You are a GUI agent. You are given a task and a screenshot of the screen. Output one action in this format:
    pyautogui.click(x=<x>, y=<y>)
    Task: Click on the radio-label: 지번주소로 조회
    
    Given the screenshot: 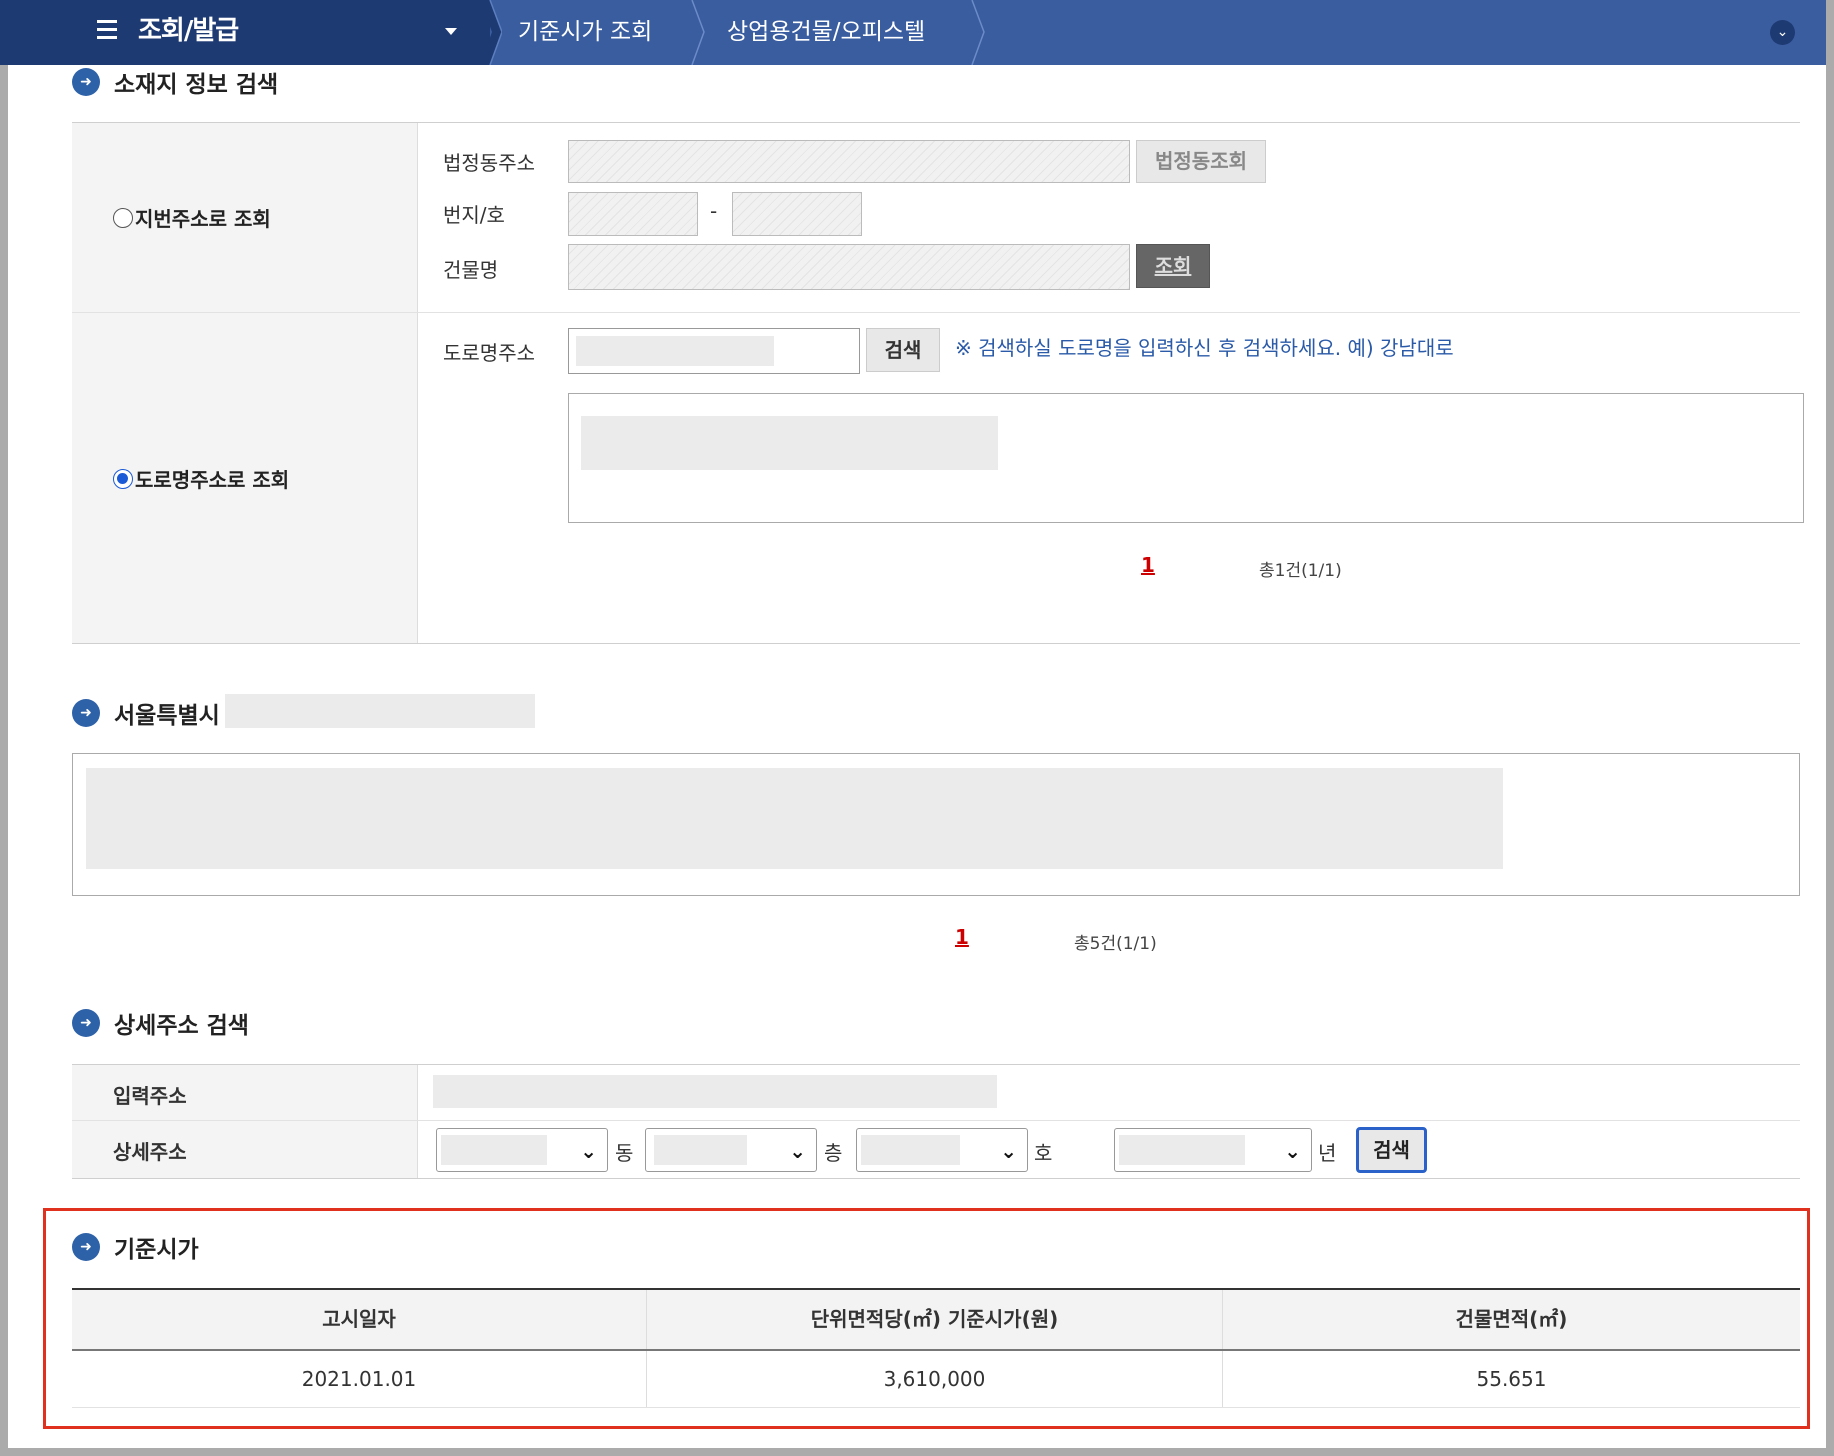 What is the action you would take?
    pyautogui.click(x=203, y=219)
    